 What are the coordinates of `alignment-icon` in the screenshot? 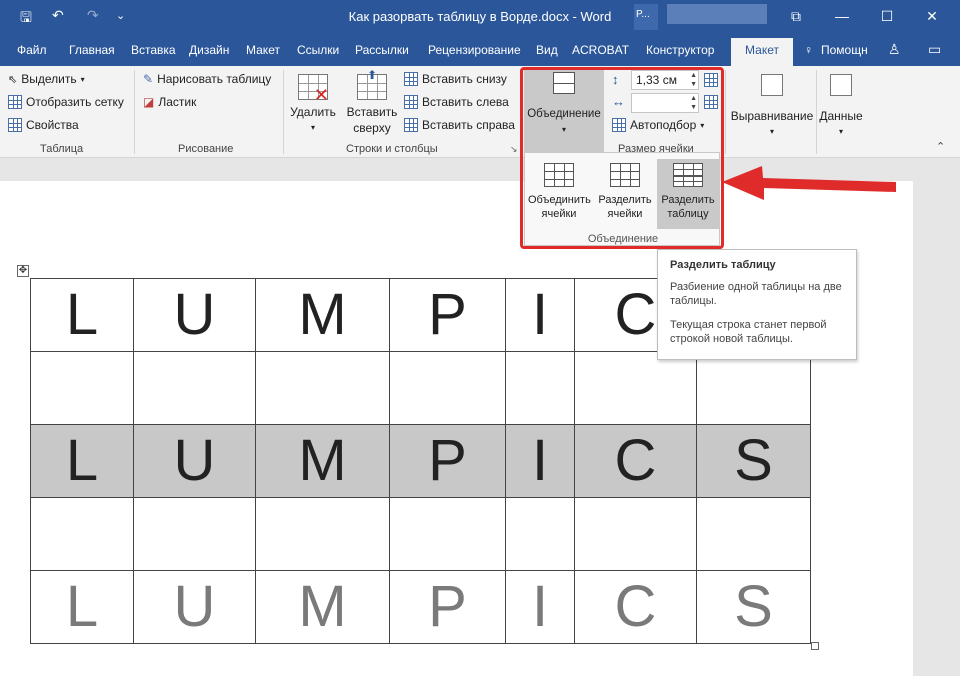 It's located at (772, 85).